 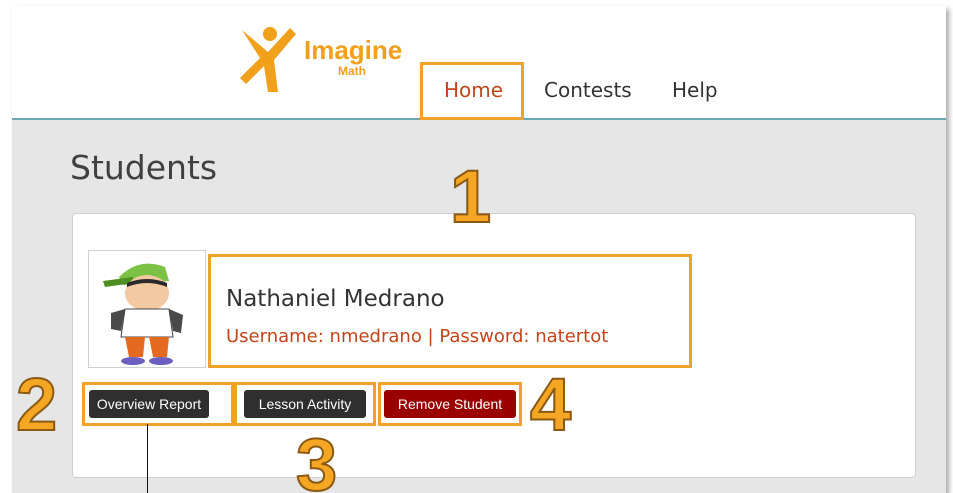 What do you see at coordinates (472, 91) in the screenshot?
I see `highlight-home` at bounding box center [472, 91].